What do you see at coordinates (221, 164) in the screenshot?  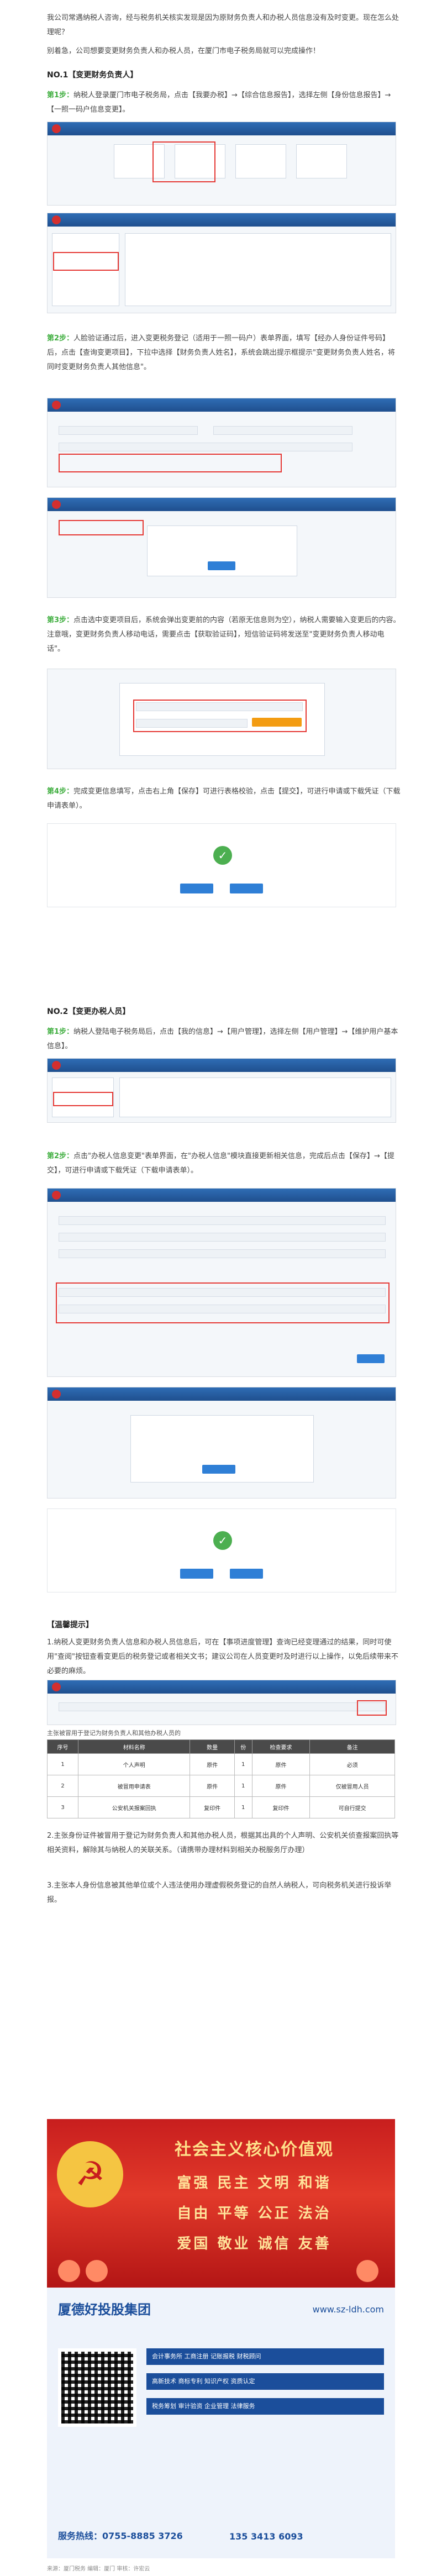 I see `screenshot-tax-menu` at bounding box center [221, 164].